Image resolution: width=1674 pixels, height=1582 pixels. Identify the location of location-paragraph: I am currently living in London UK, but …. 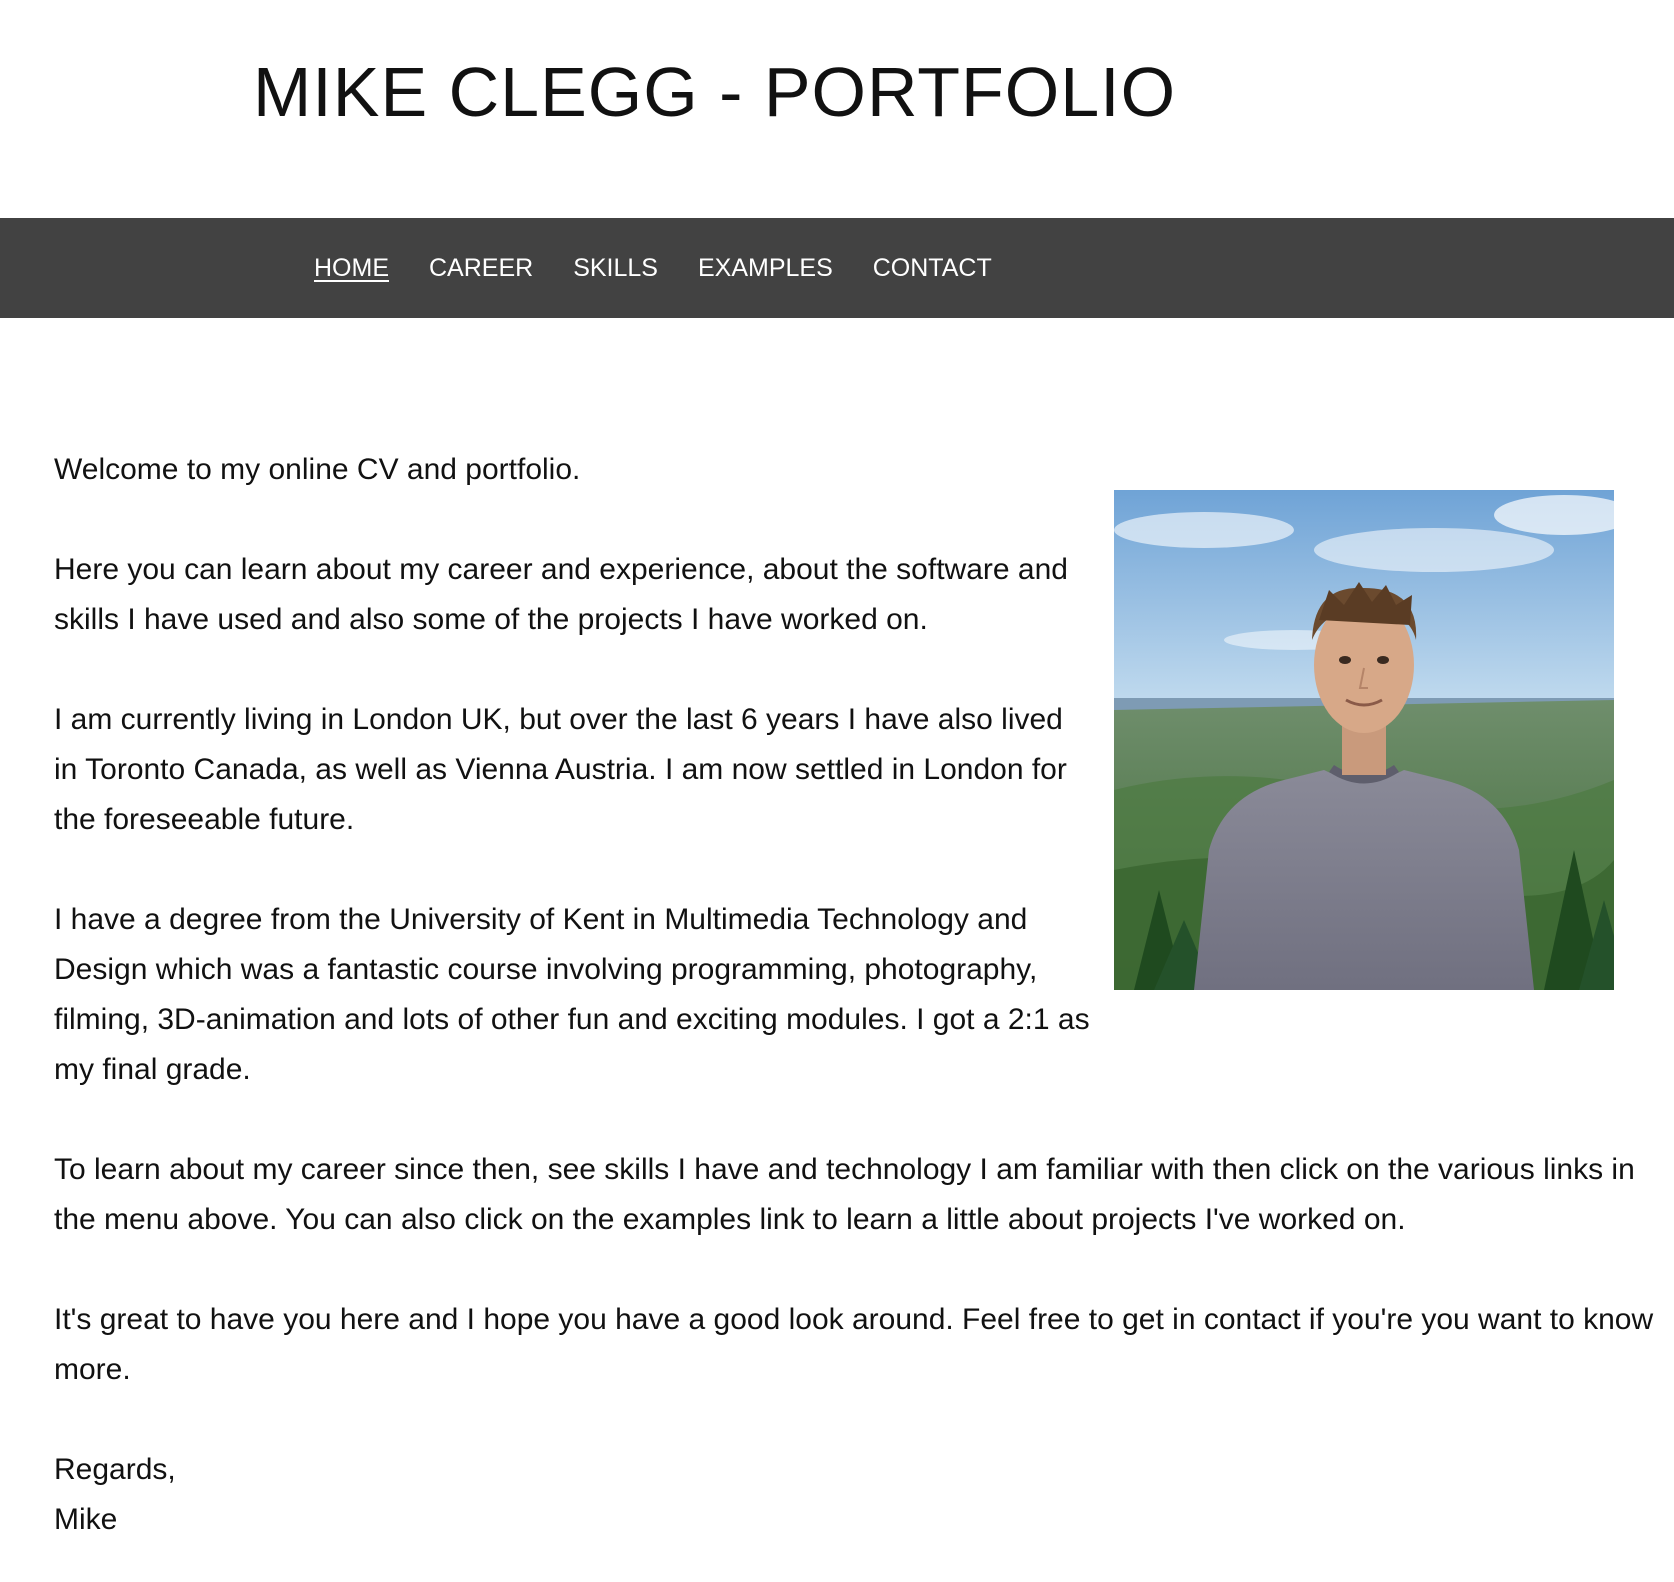
(560, 769).